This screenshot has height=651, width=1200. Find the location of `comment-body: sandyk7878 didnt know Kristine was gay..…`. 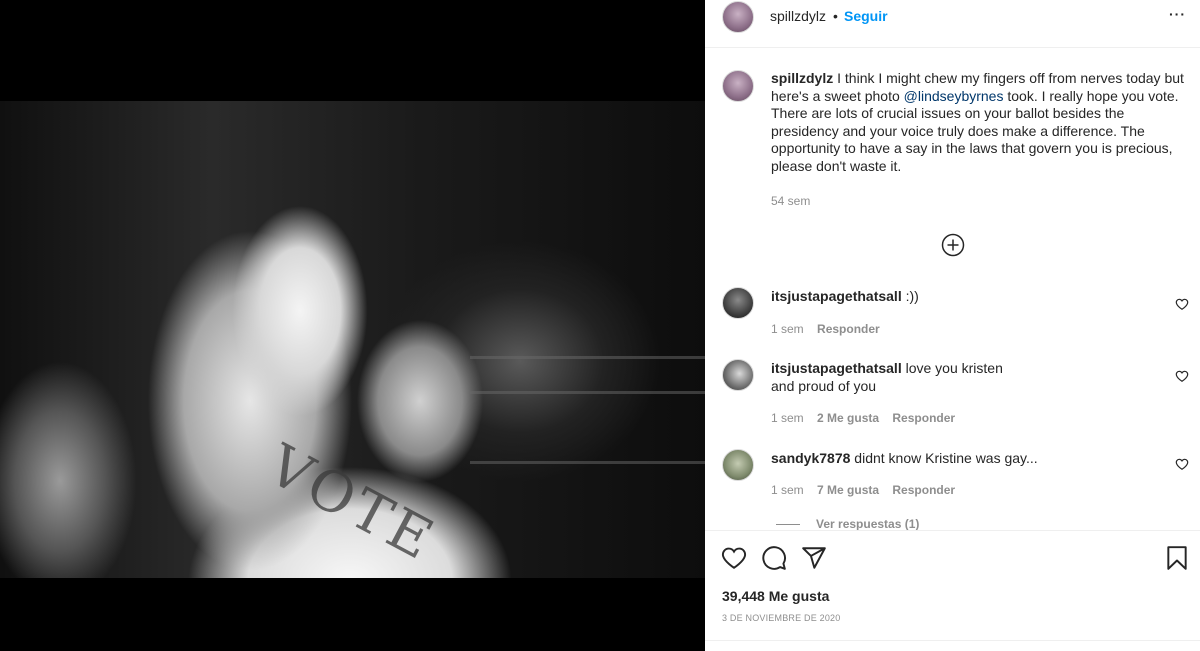

comment-body: sandyk7878 didnt know Kristine was gay..… is located at coordinates (951, 458).